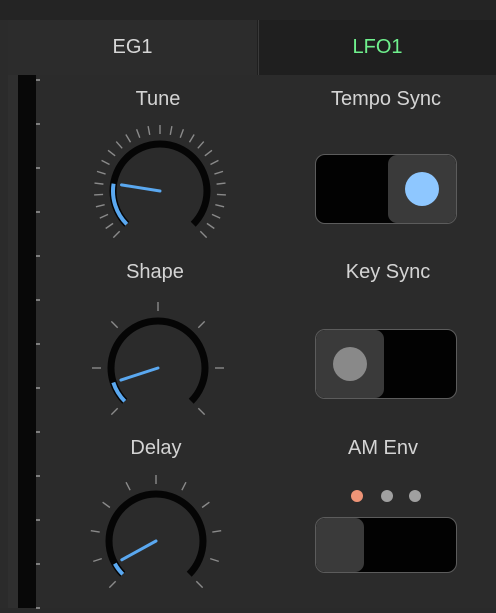 This screenshot has width=496, height=613. I want to click on top-strip, so click(248, 10).